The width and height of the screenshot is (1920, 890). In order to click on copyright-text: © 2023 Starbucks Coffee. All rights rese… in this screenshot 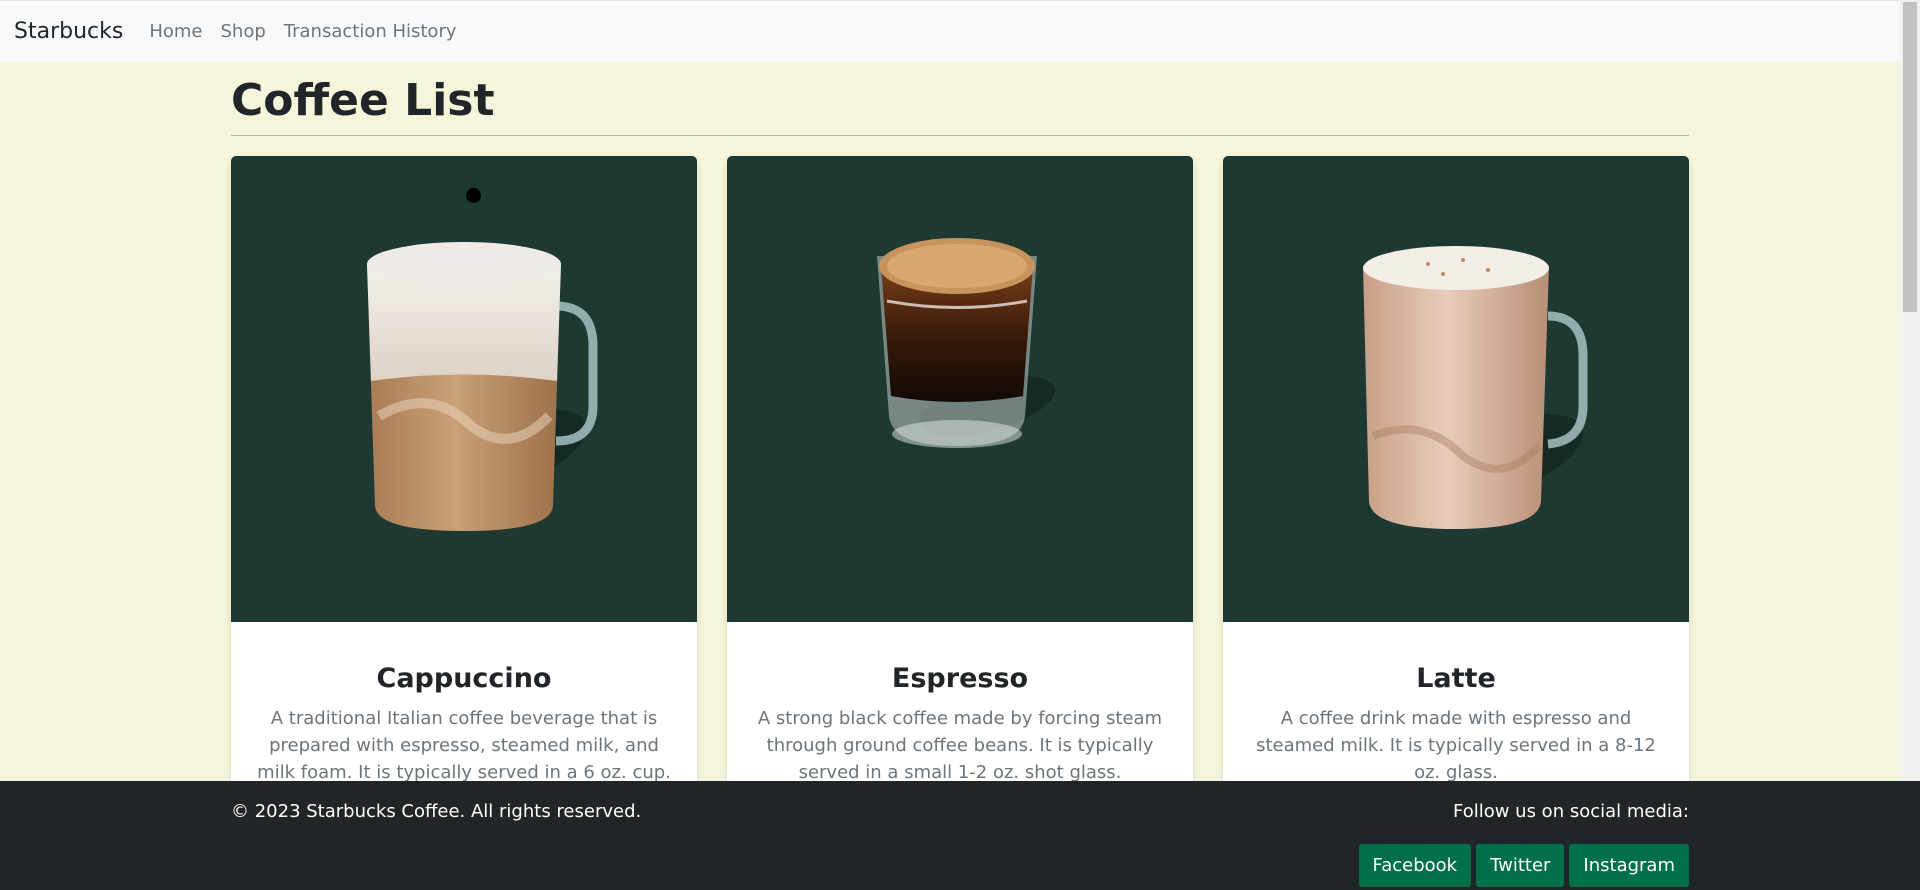, I will do `click(436, 811)`.